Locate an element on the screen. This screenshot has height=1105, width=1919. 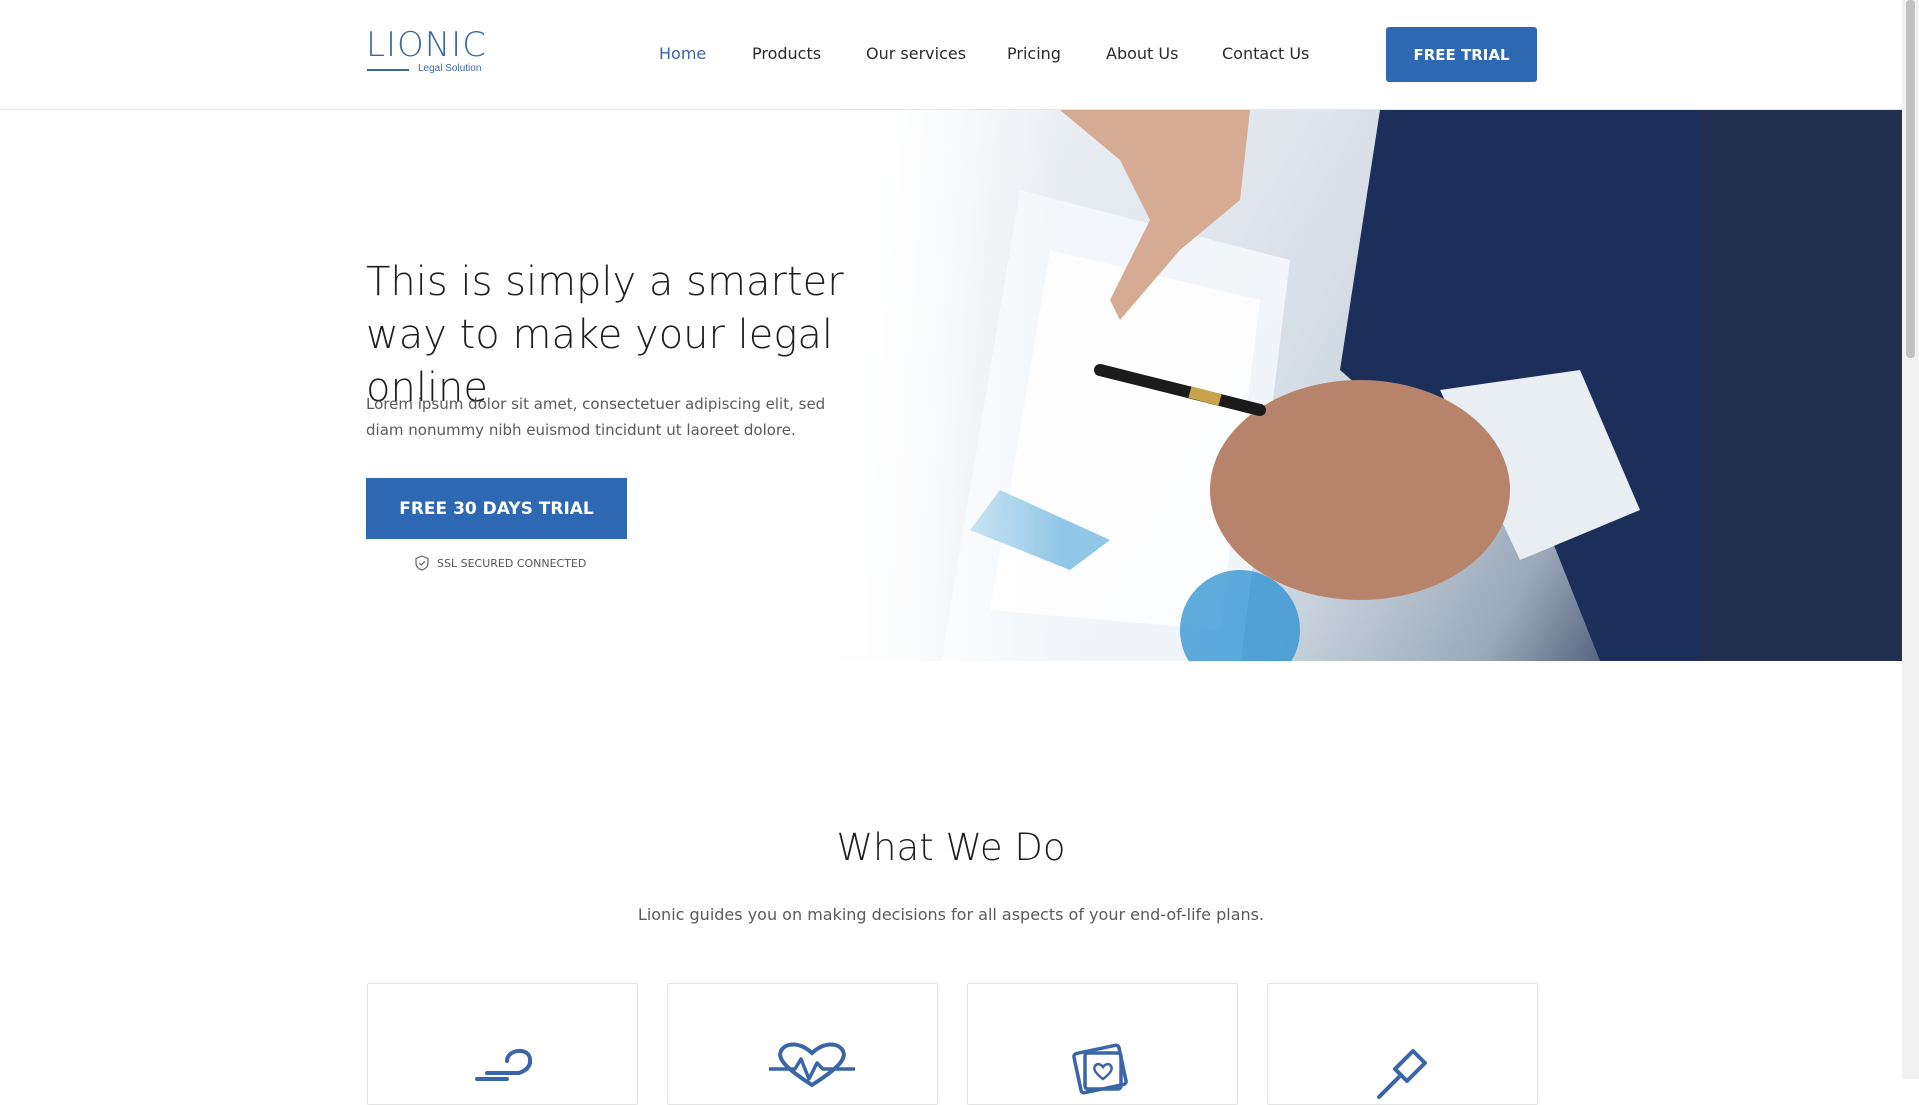
free-trial-button: FREE TRIAL is located at coordinates (1461, 54).